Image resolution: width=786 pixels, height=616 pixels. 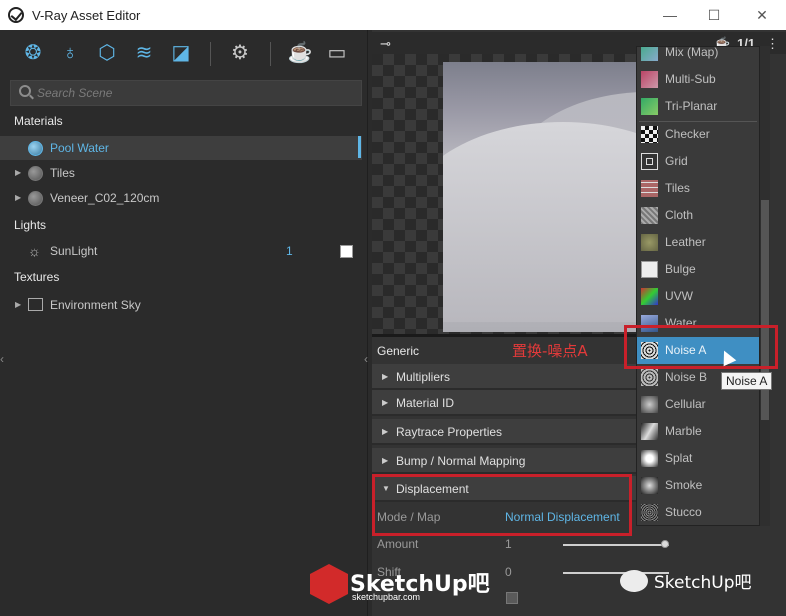 I want to click on material-label: Tiles, so click(x=62, y=173).